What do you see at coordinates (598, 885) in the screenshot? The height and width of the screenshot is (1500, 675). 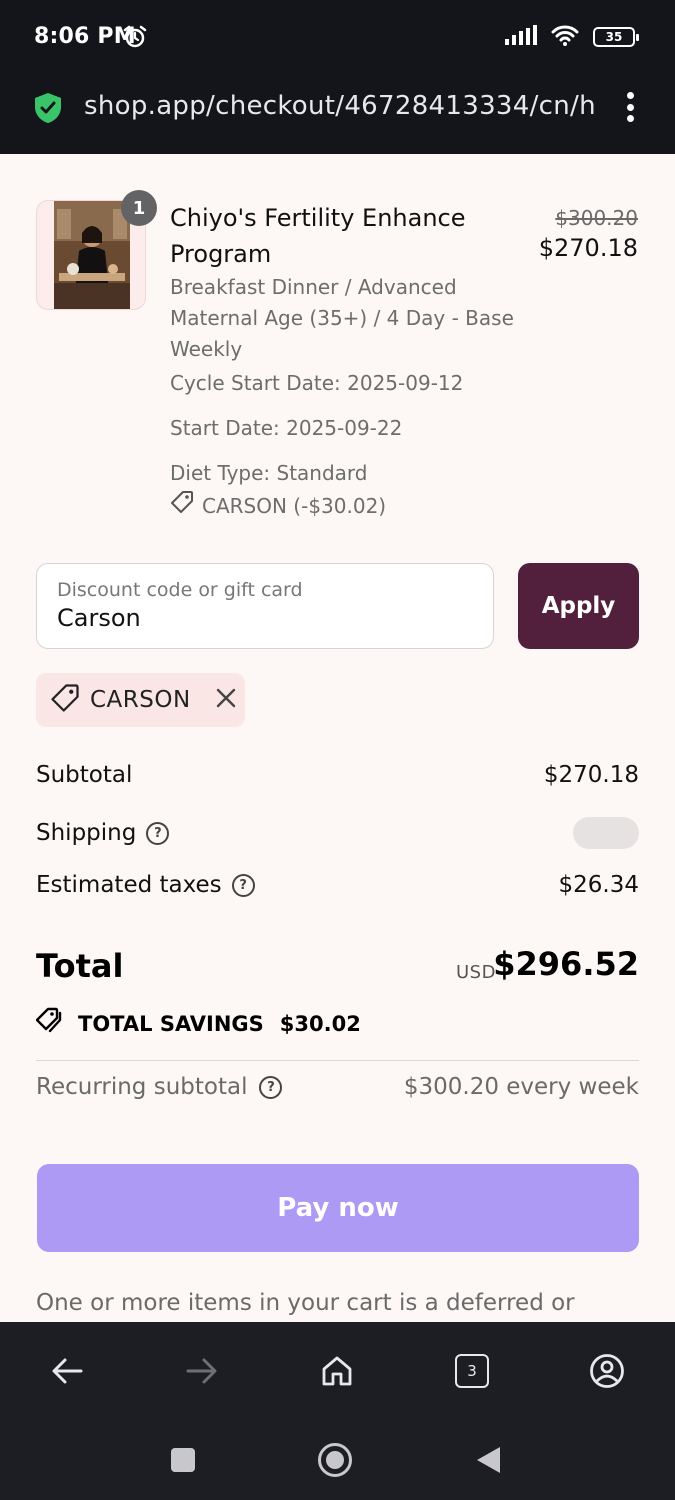 I see `taxes-value: $26.34` at bounding box center [598, 885].